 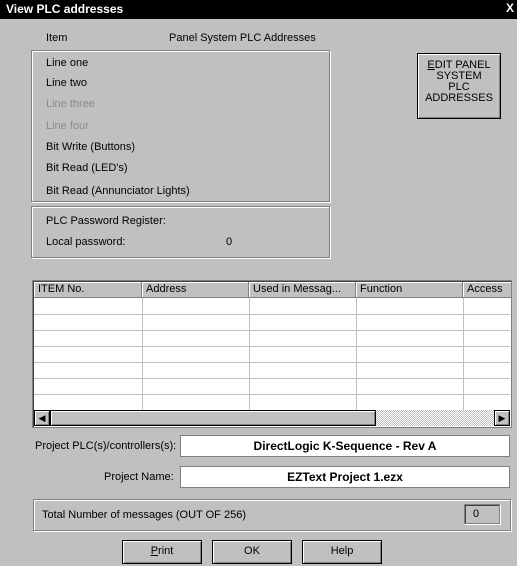 I want to click on window-title: View PLC addresses, so click(x=65, y=9).